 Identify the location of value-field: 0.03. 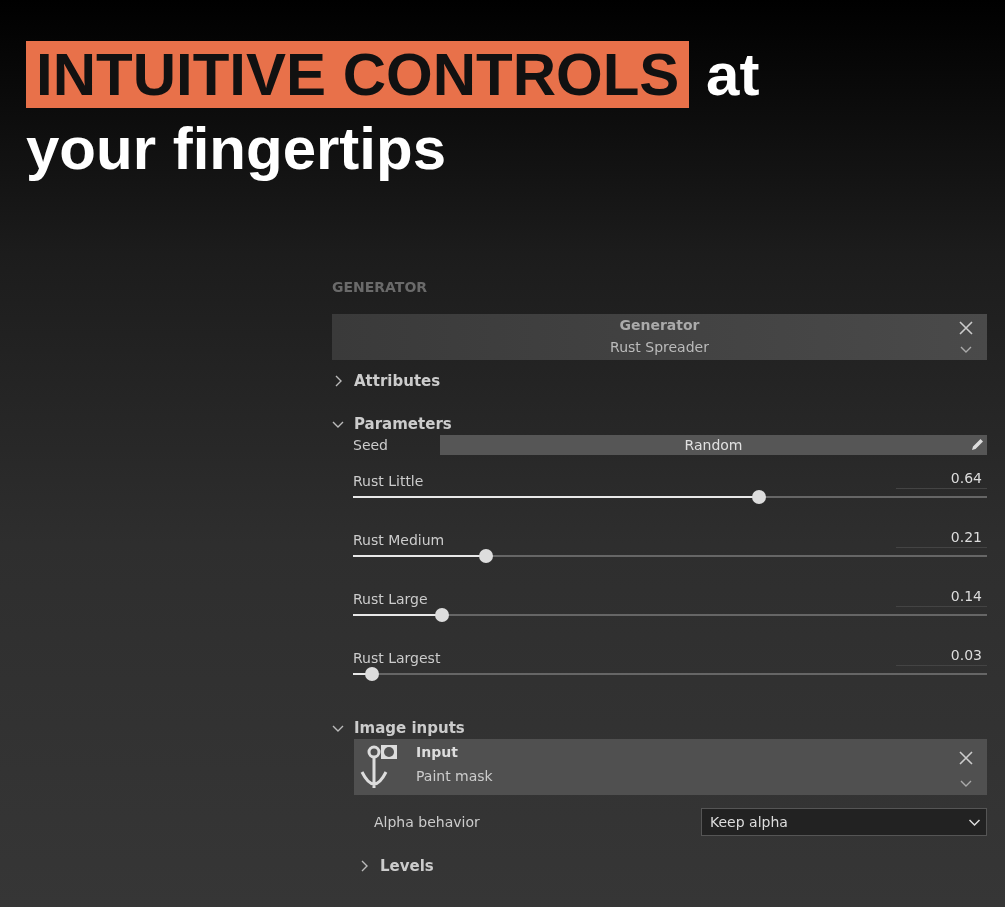
(941, 656).